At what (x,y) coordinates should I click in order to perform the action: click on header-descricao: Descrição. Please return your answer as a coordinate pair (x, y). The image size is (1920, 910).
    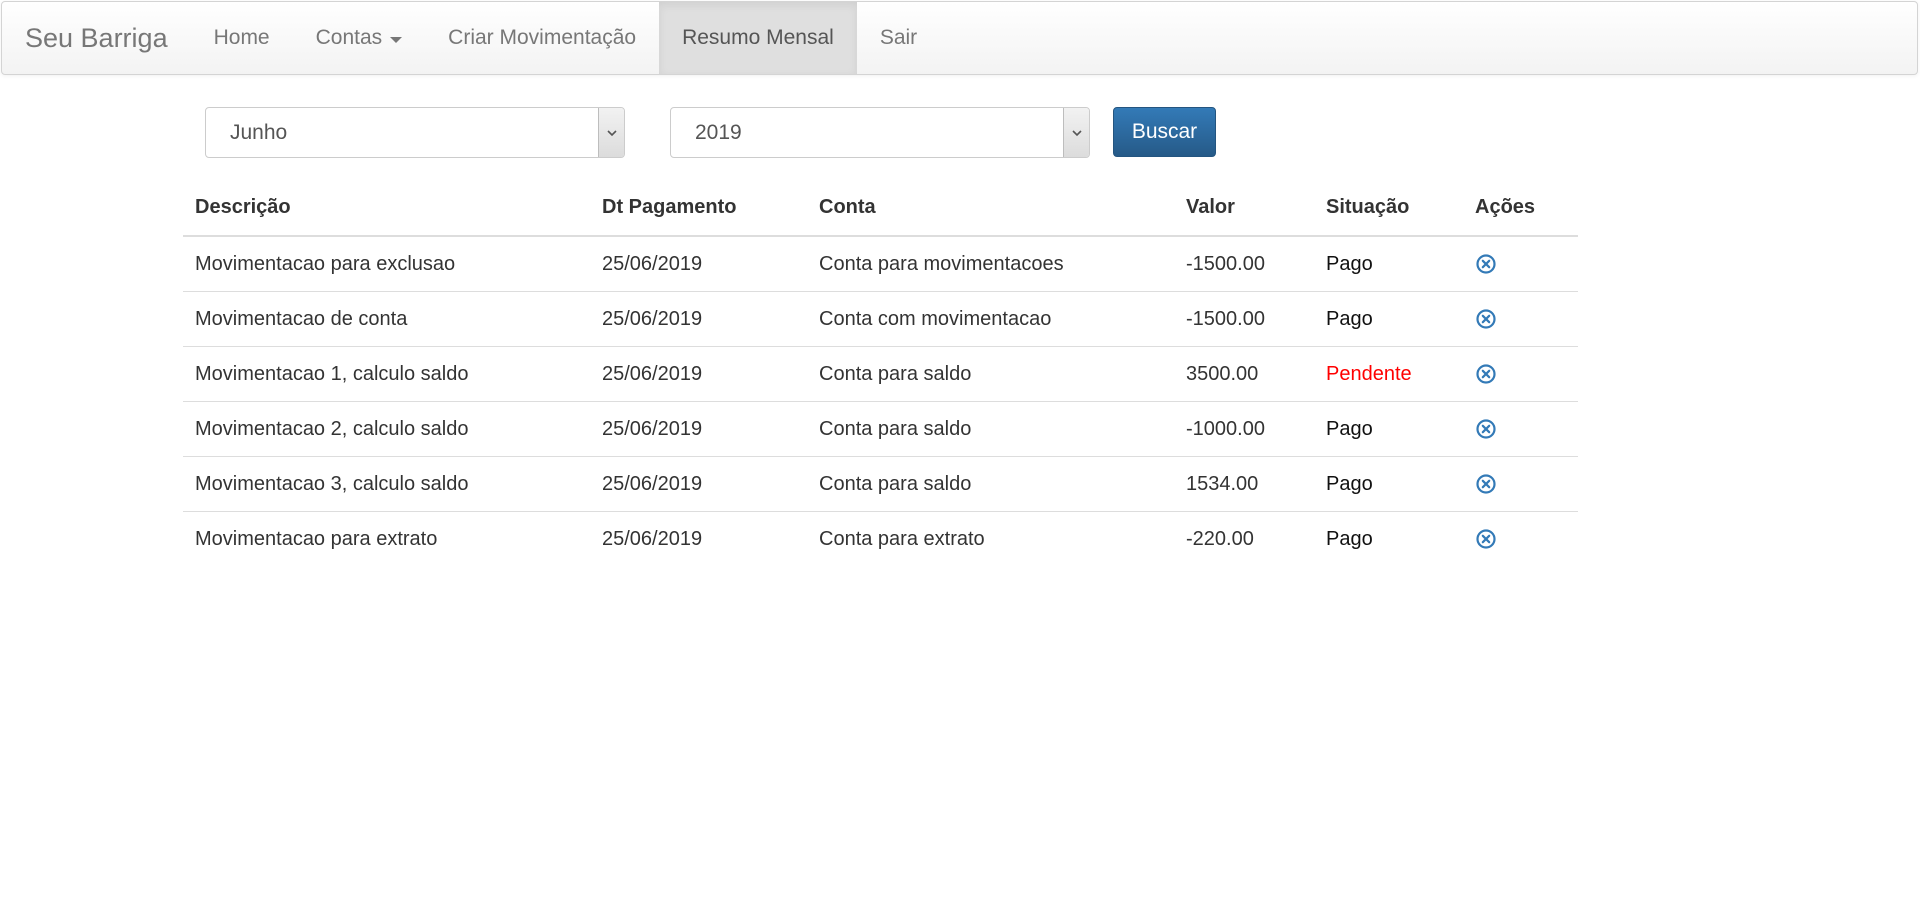
    Looking at the image, I should click on (386, 208).